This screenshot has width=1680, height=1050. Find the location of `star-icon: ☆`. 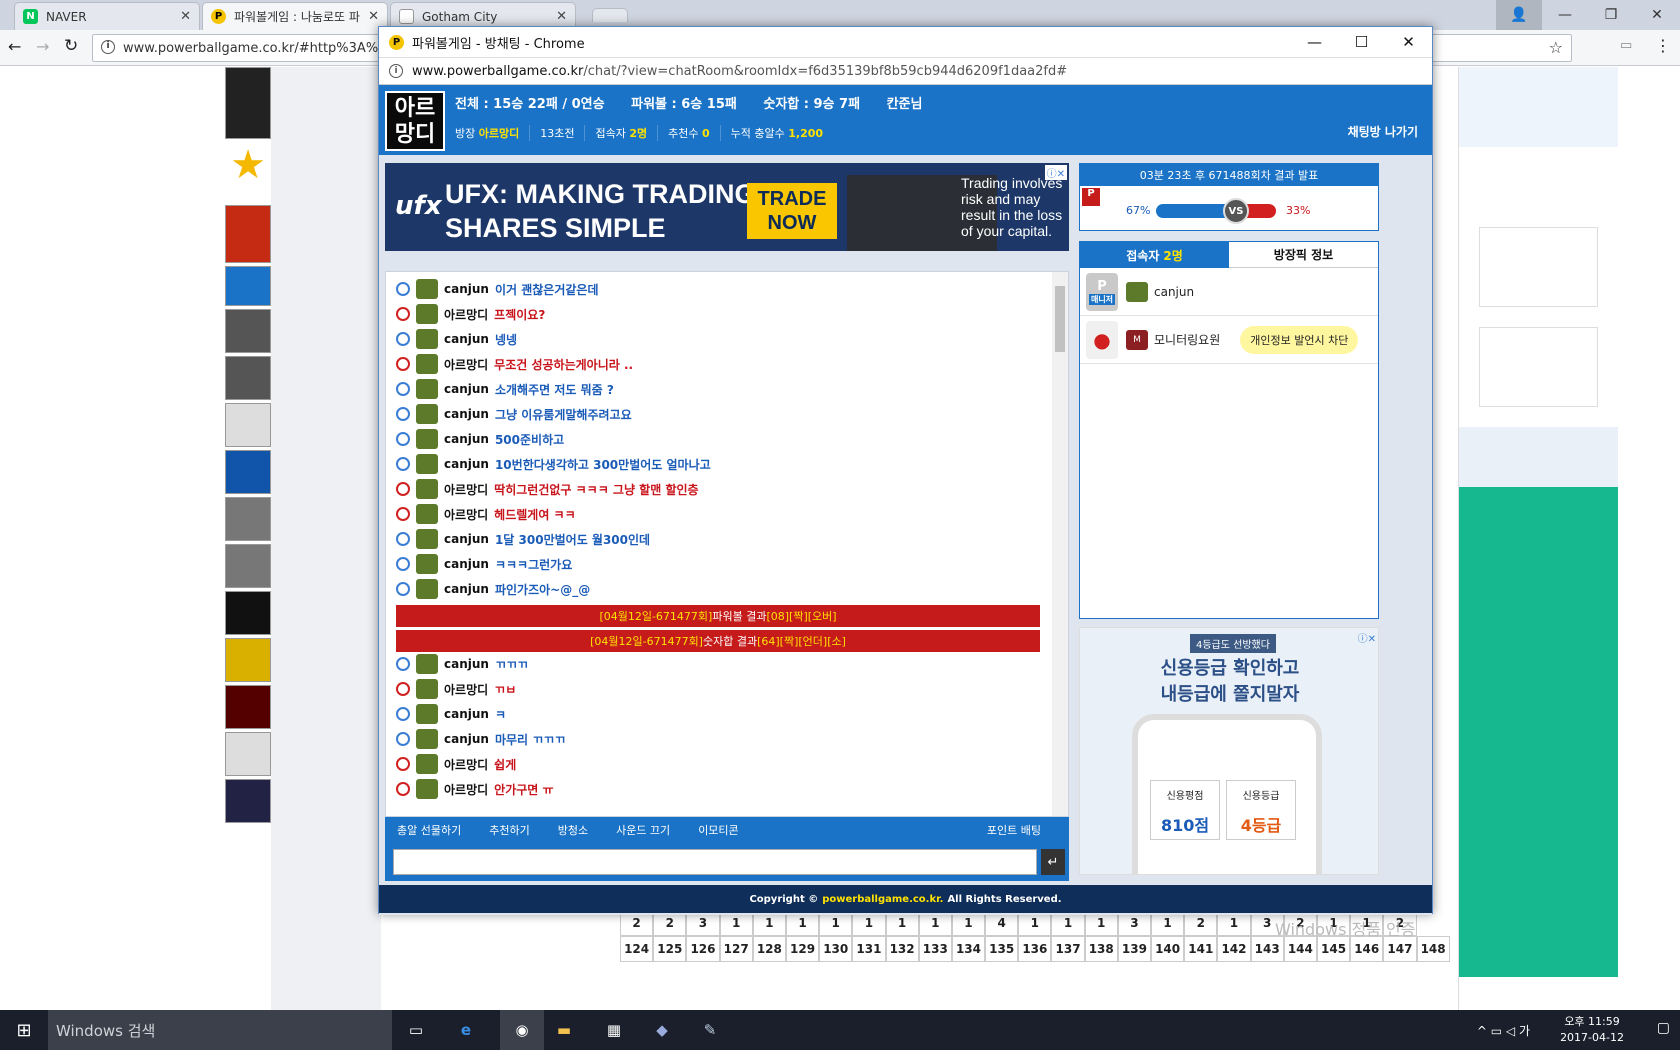

star-icon: ☆ is located at coordinates (1556, 47).